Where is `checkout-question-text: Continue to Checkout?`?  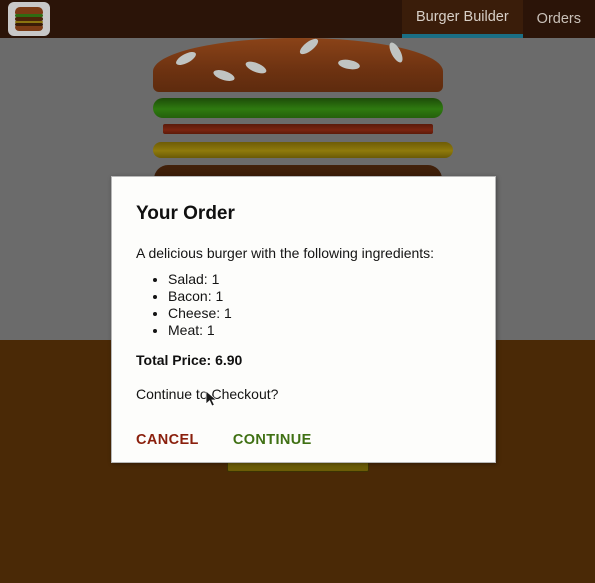 checkout-question-text: Continue to Checkout? is located at coordinates (207, 394).